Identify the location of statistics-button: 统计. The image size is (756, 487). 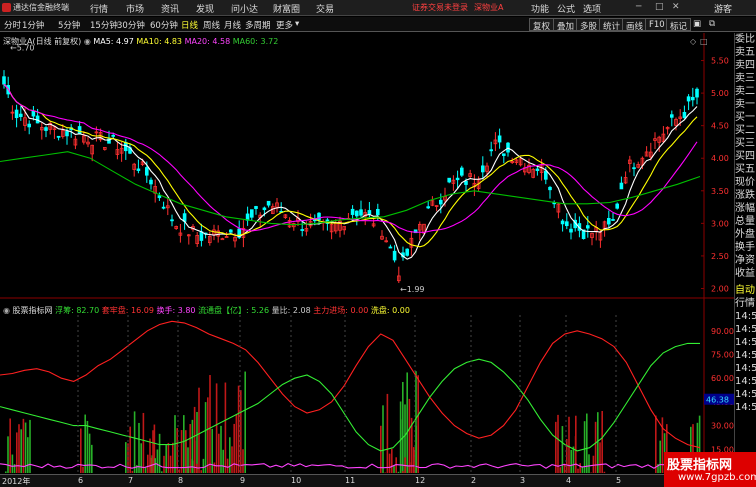
(612, 25).